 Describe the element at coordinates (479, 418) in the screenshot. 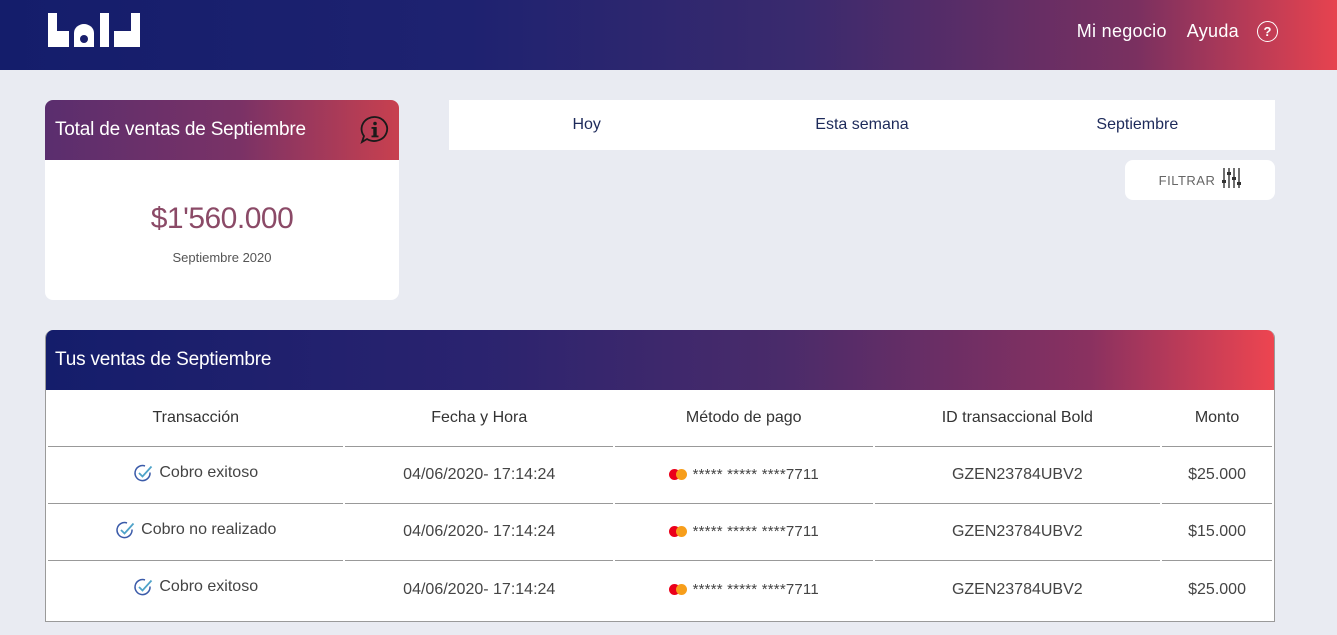

I see `col-fecha-hora: Fecha y Hora` at that location.